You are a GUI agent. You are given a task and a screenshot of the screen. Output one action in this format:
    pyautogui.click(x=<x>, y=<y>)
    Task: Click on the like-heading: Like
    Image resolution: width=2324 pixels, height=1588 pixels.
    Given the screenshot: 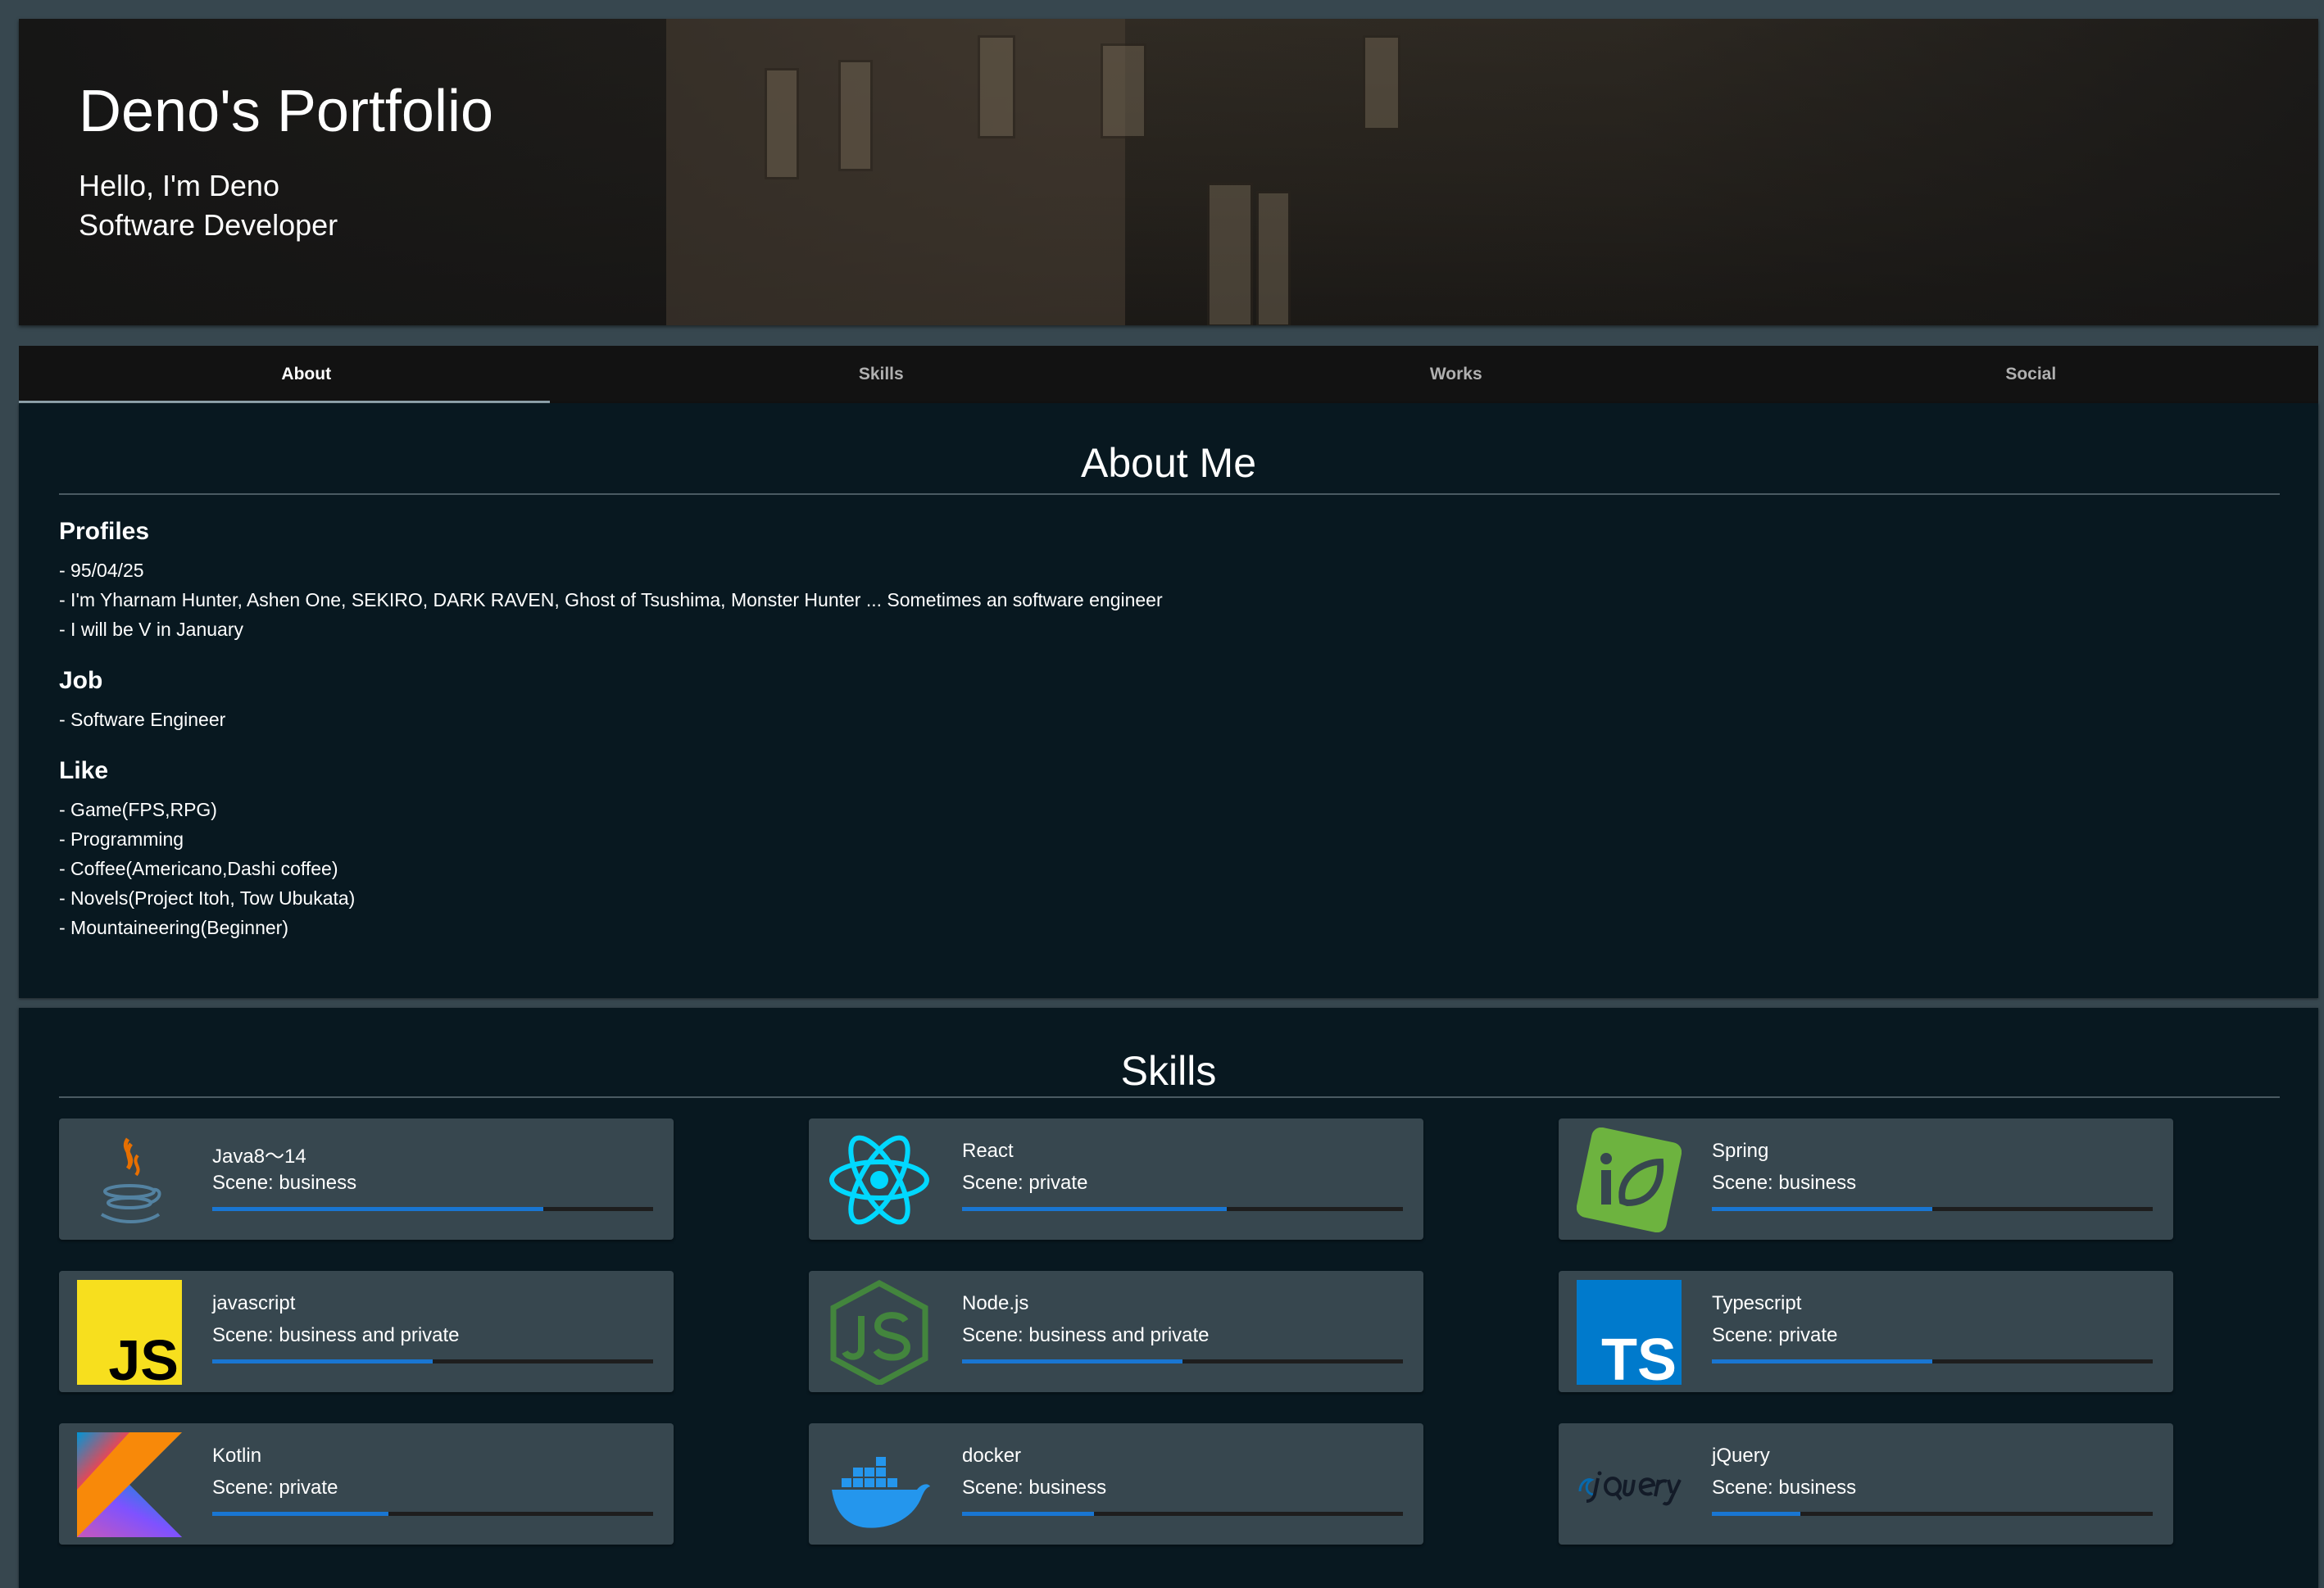 What is the action you would take?
    pyautogui.click(x=84, y=770)
    